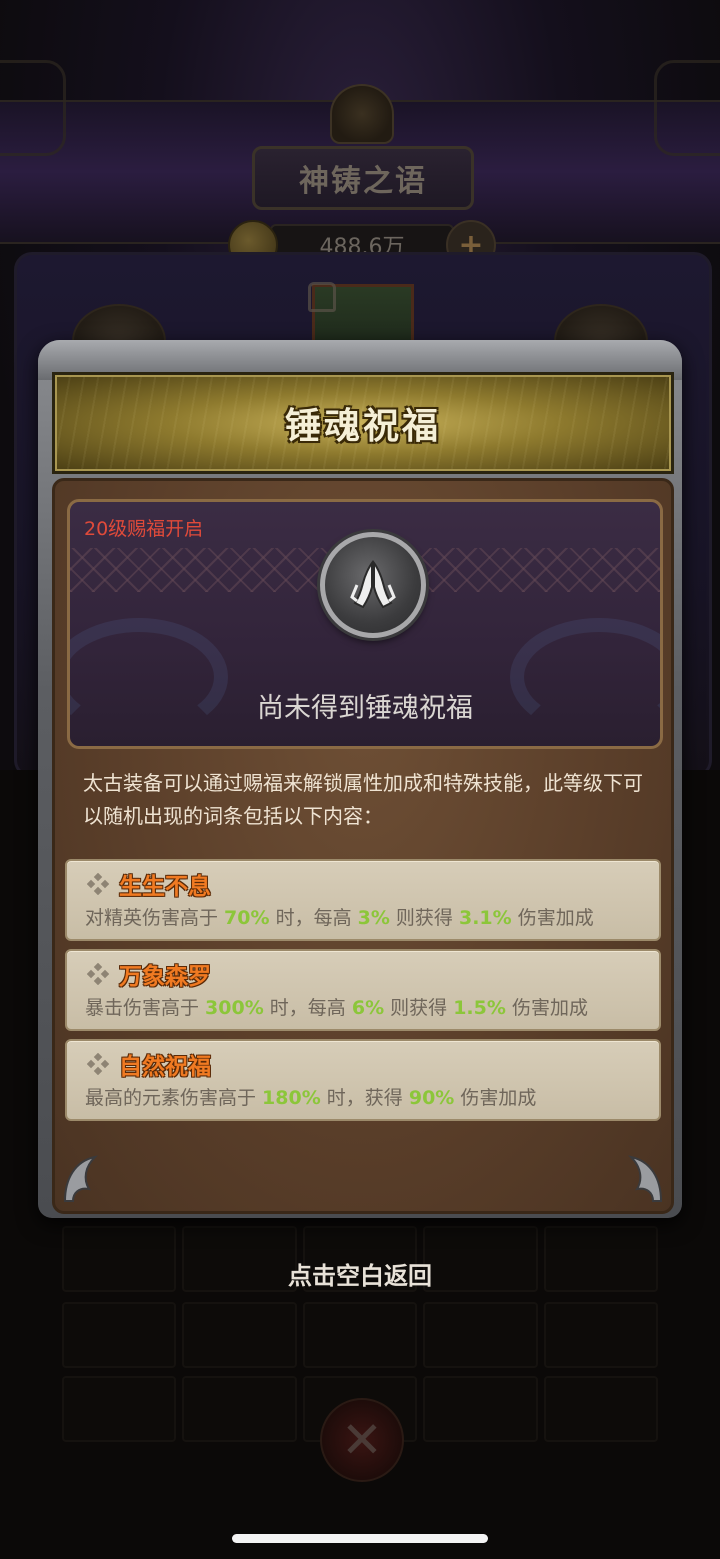 The width and height of the screenshot is (720, 1559). I want to click on affix-value-highlight: 300%, so click(234, 1008).